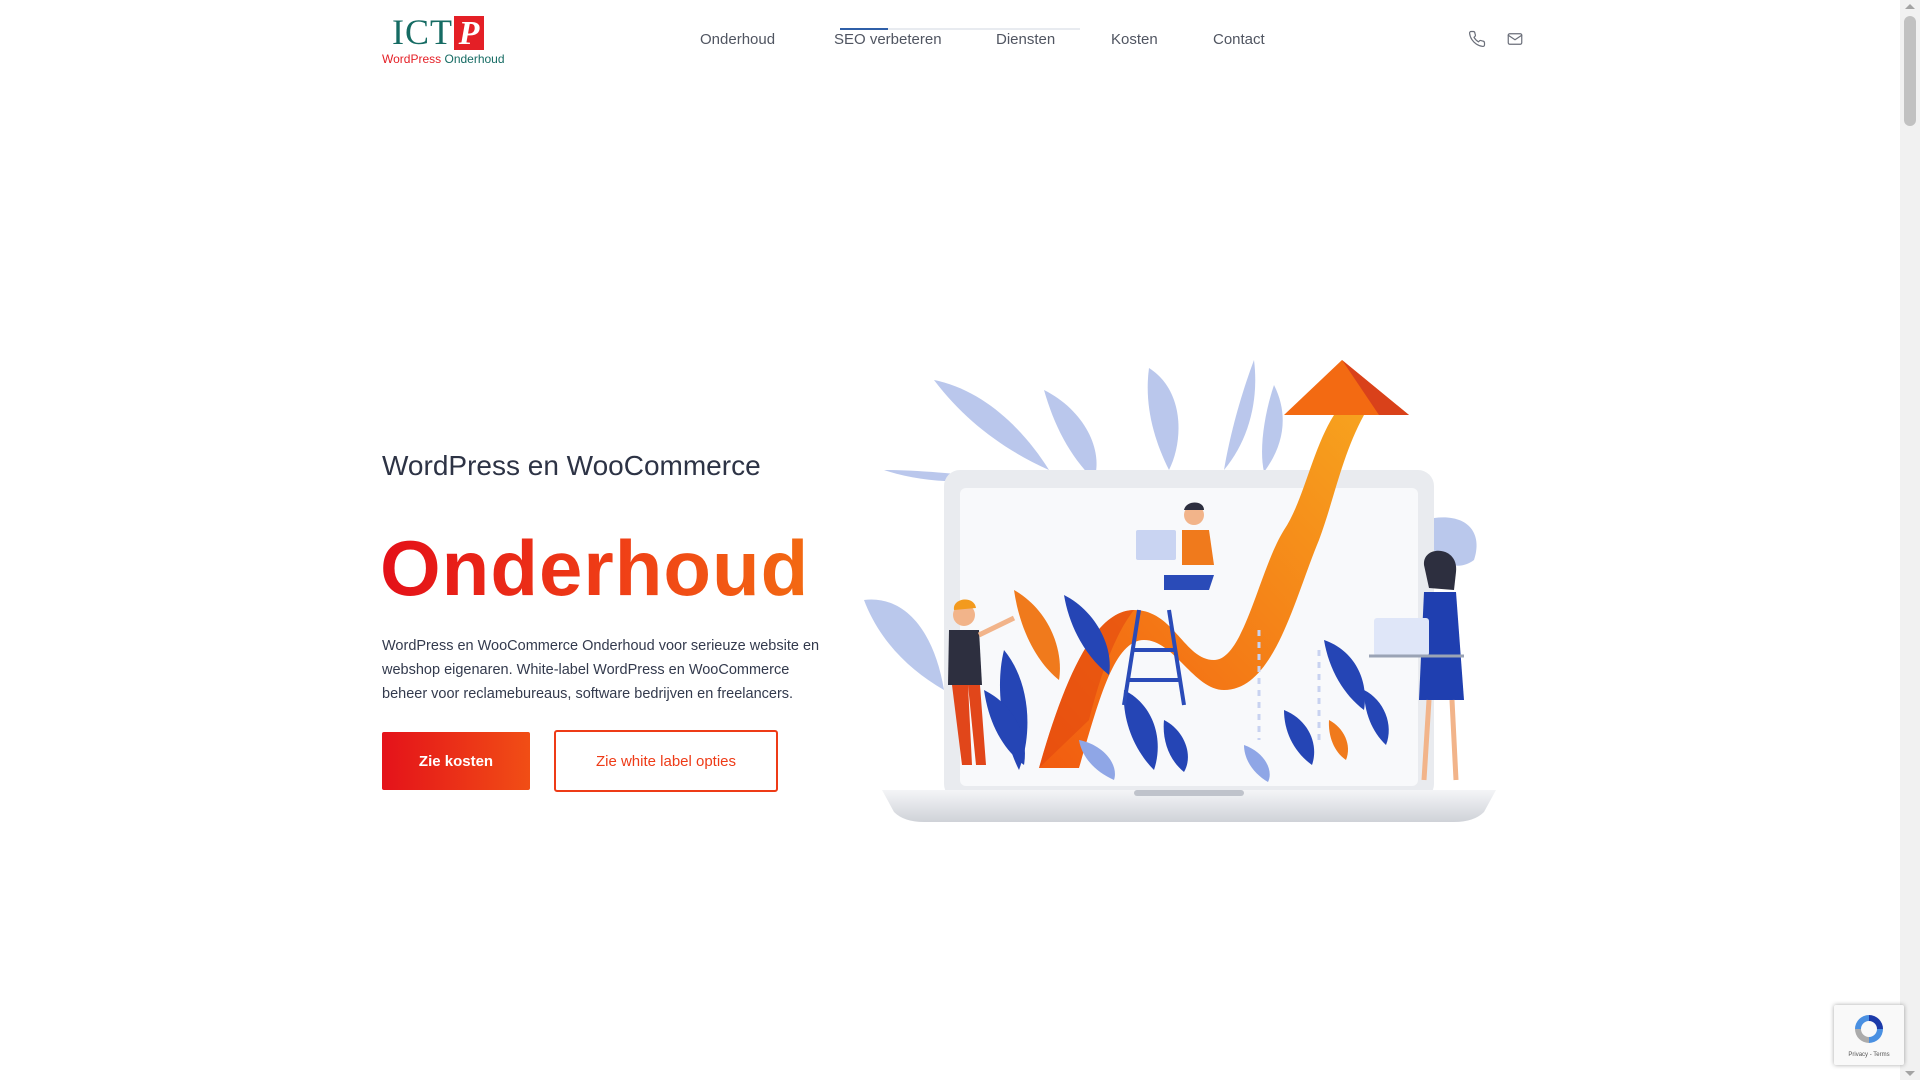 Image resolution: width=1920 pixels, height=1080 pixels. I want to click on scroll-up-icon, so click(1910, 6).